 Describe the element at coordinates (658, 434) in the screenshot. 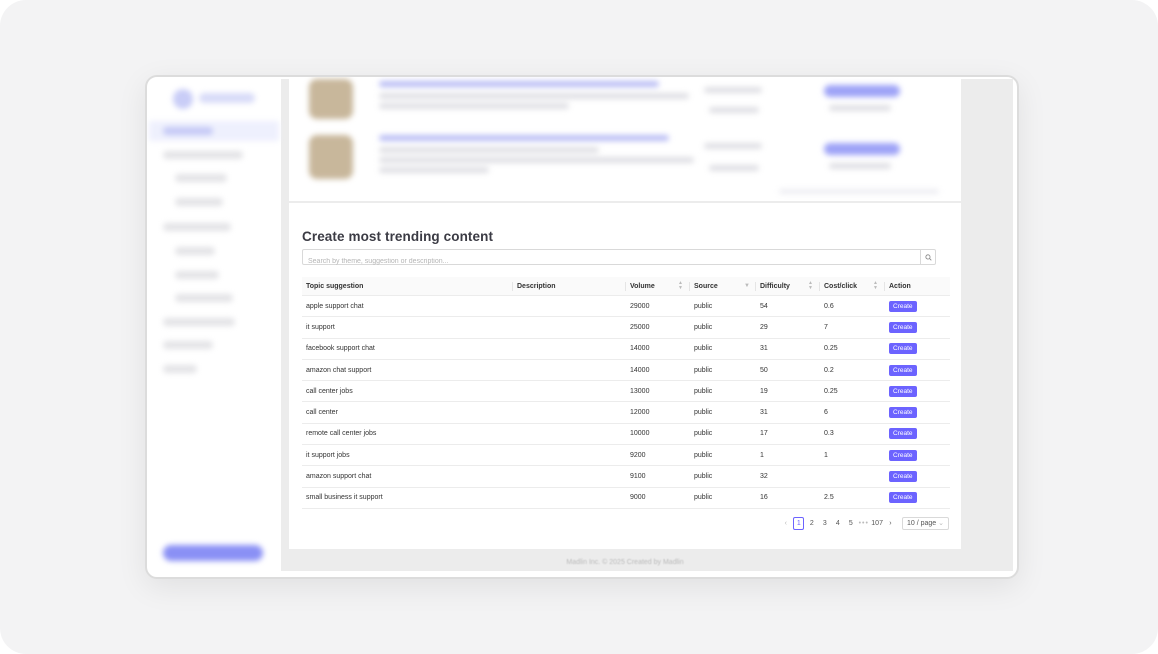

I see `cell-volume: 10000` at that location.